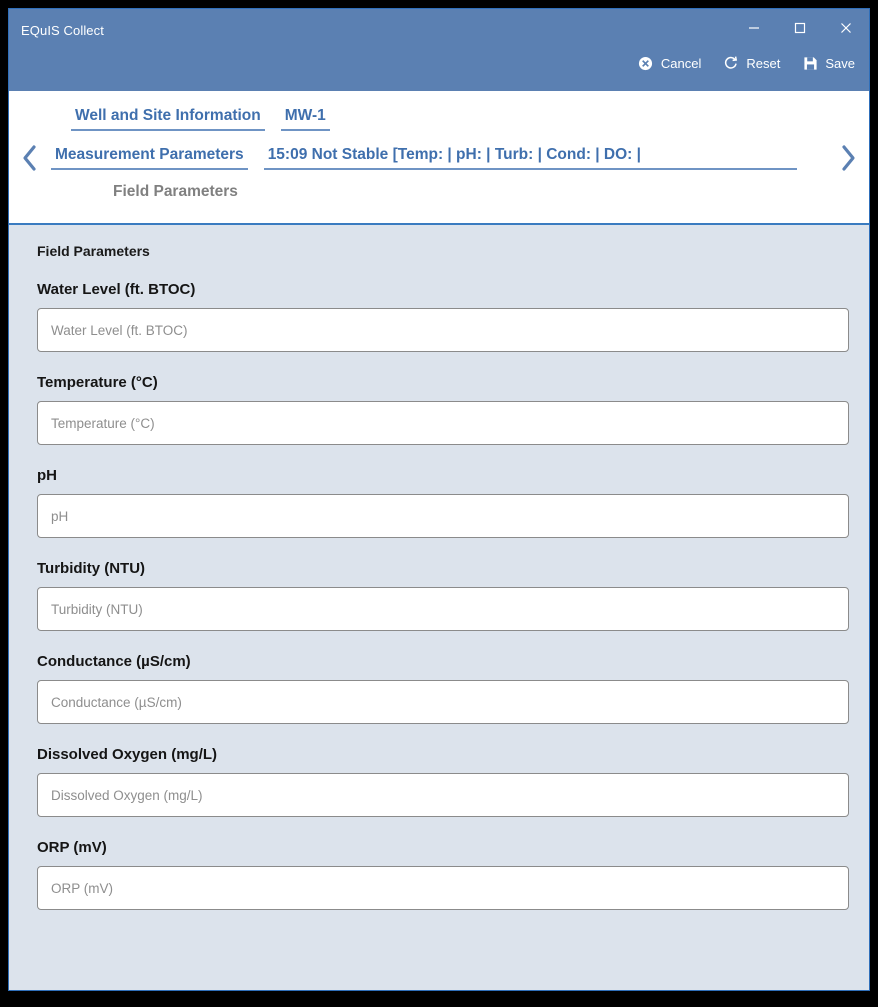  What do you see at coordinates (443, 609) in the screenshot?
I see `field-input-turbidity` at bounding box center [443, 609].